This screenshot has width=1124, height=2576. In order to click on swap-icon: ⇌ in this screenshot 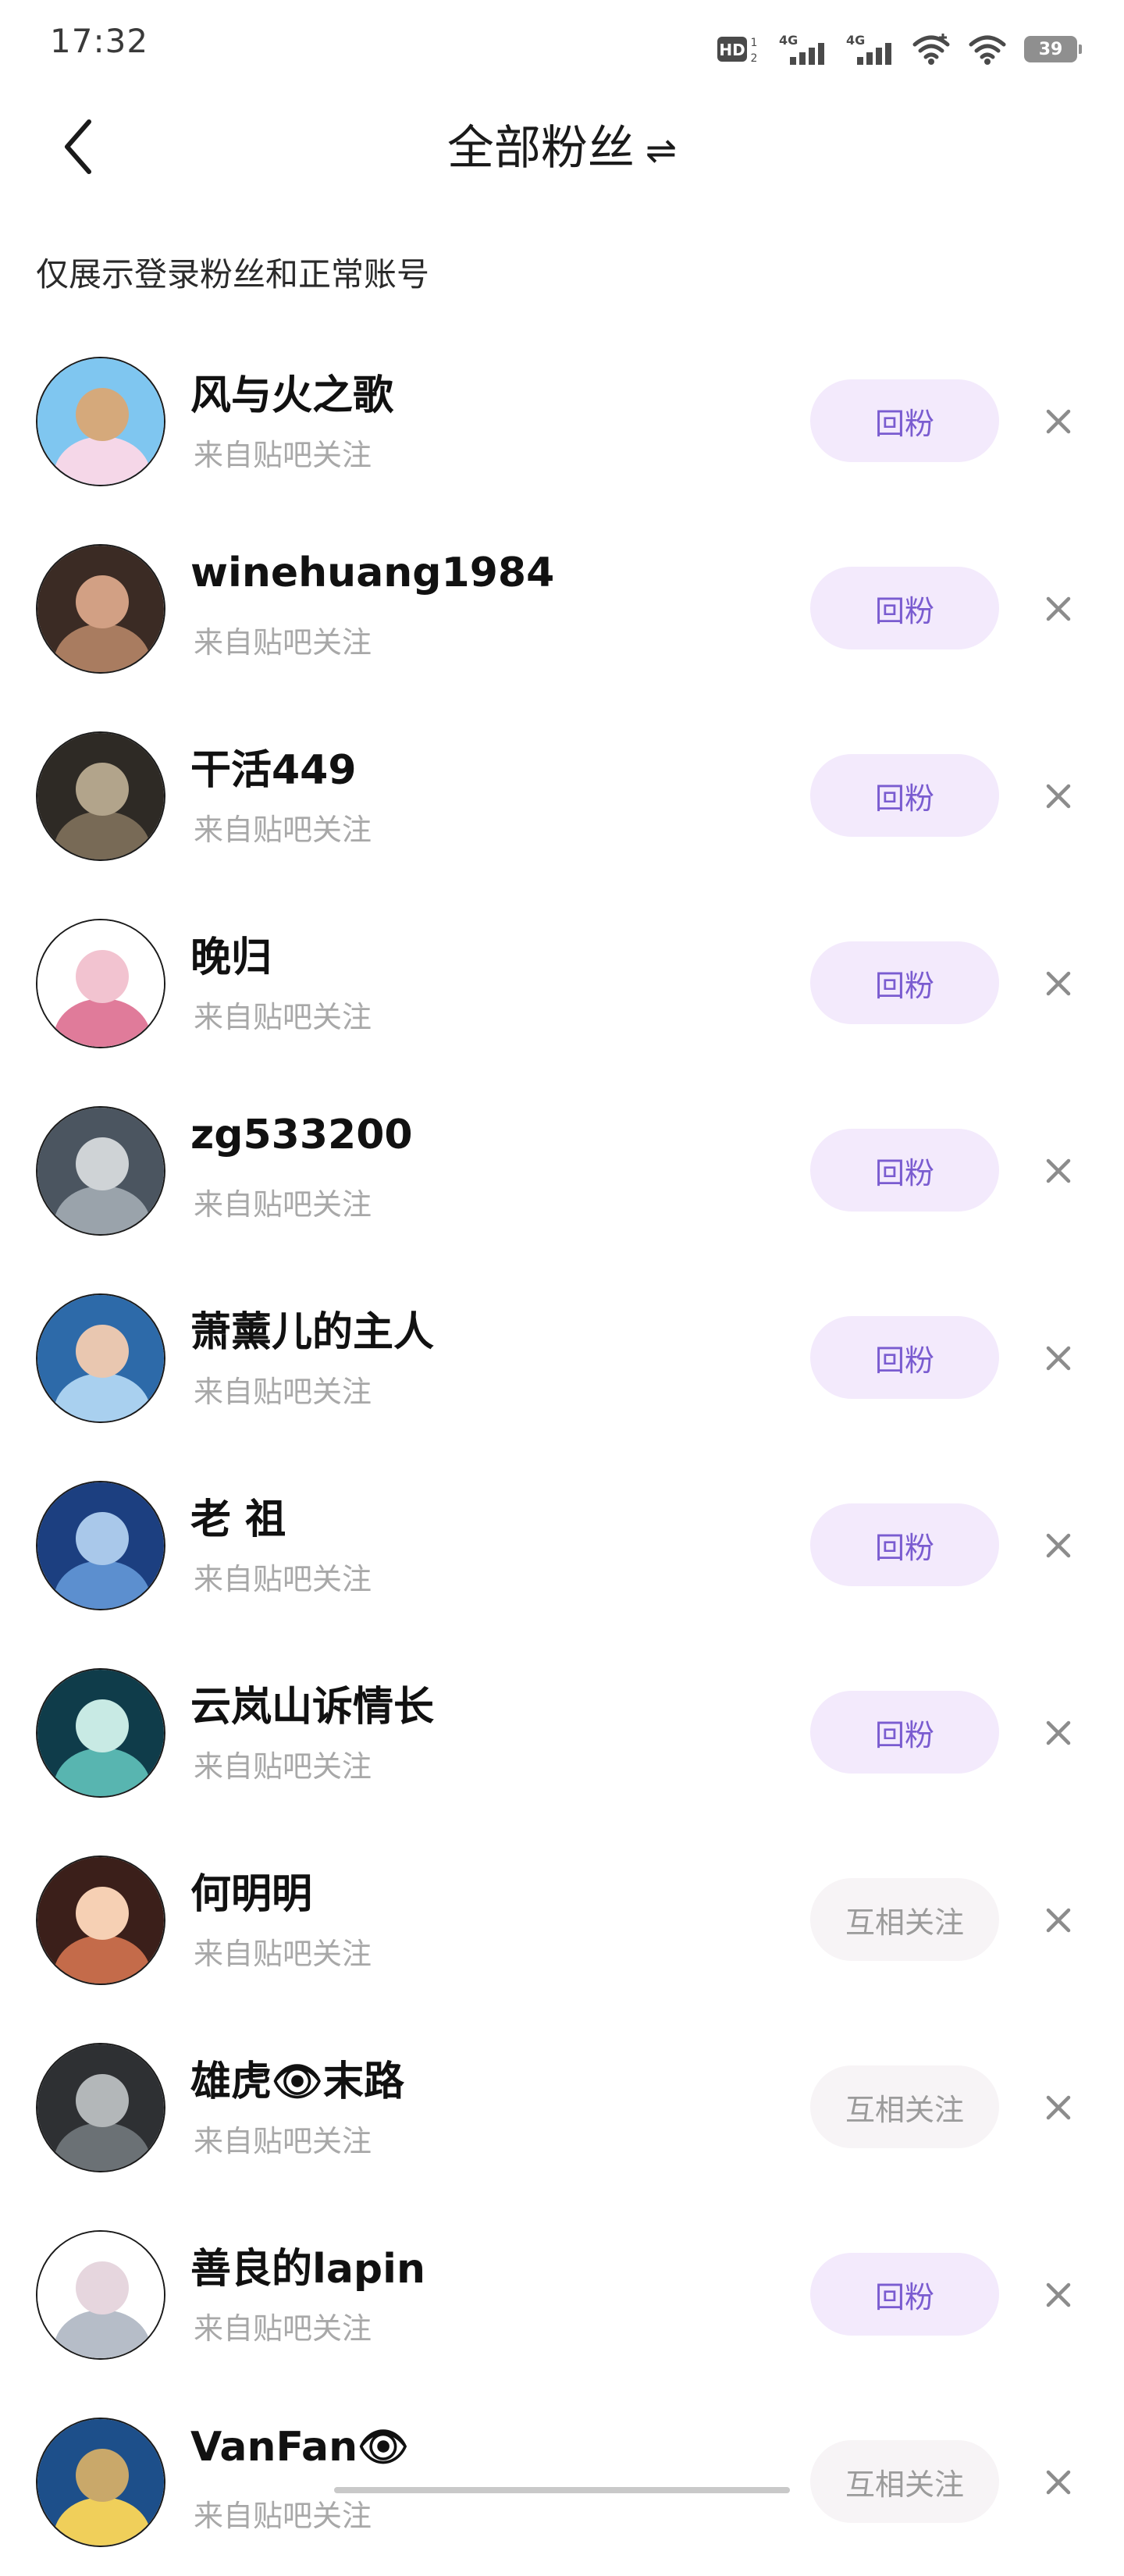, I will do `click(661, 151)`.